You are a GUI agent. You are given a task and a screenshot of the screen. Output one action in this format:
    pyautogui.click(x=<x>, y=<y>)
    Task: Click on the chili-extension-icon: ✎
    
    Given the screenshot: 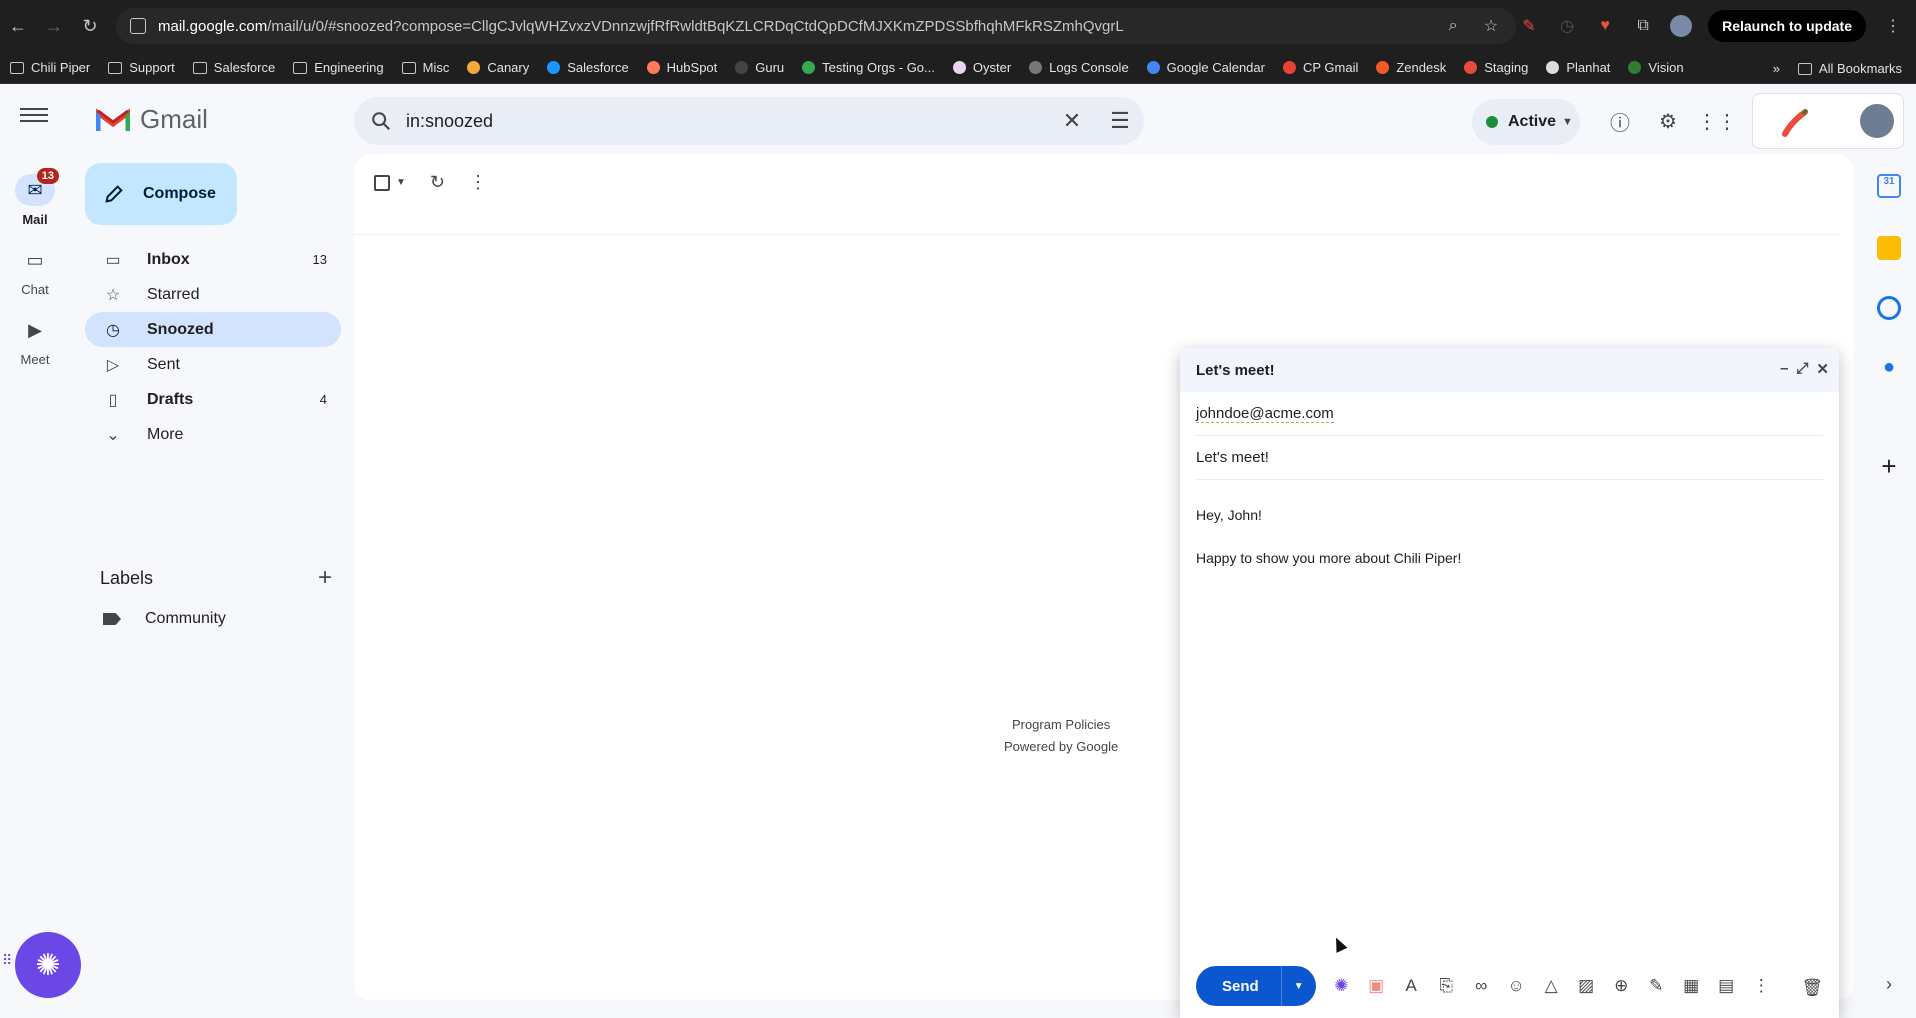 What is the action you would take?
    pyautogui.click(x=1529, y=26)
    